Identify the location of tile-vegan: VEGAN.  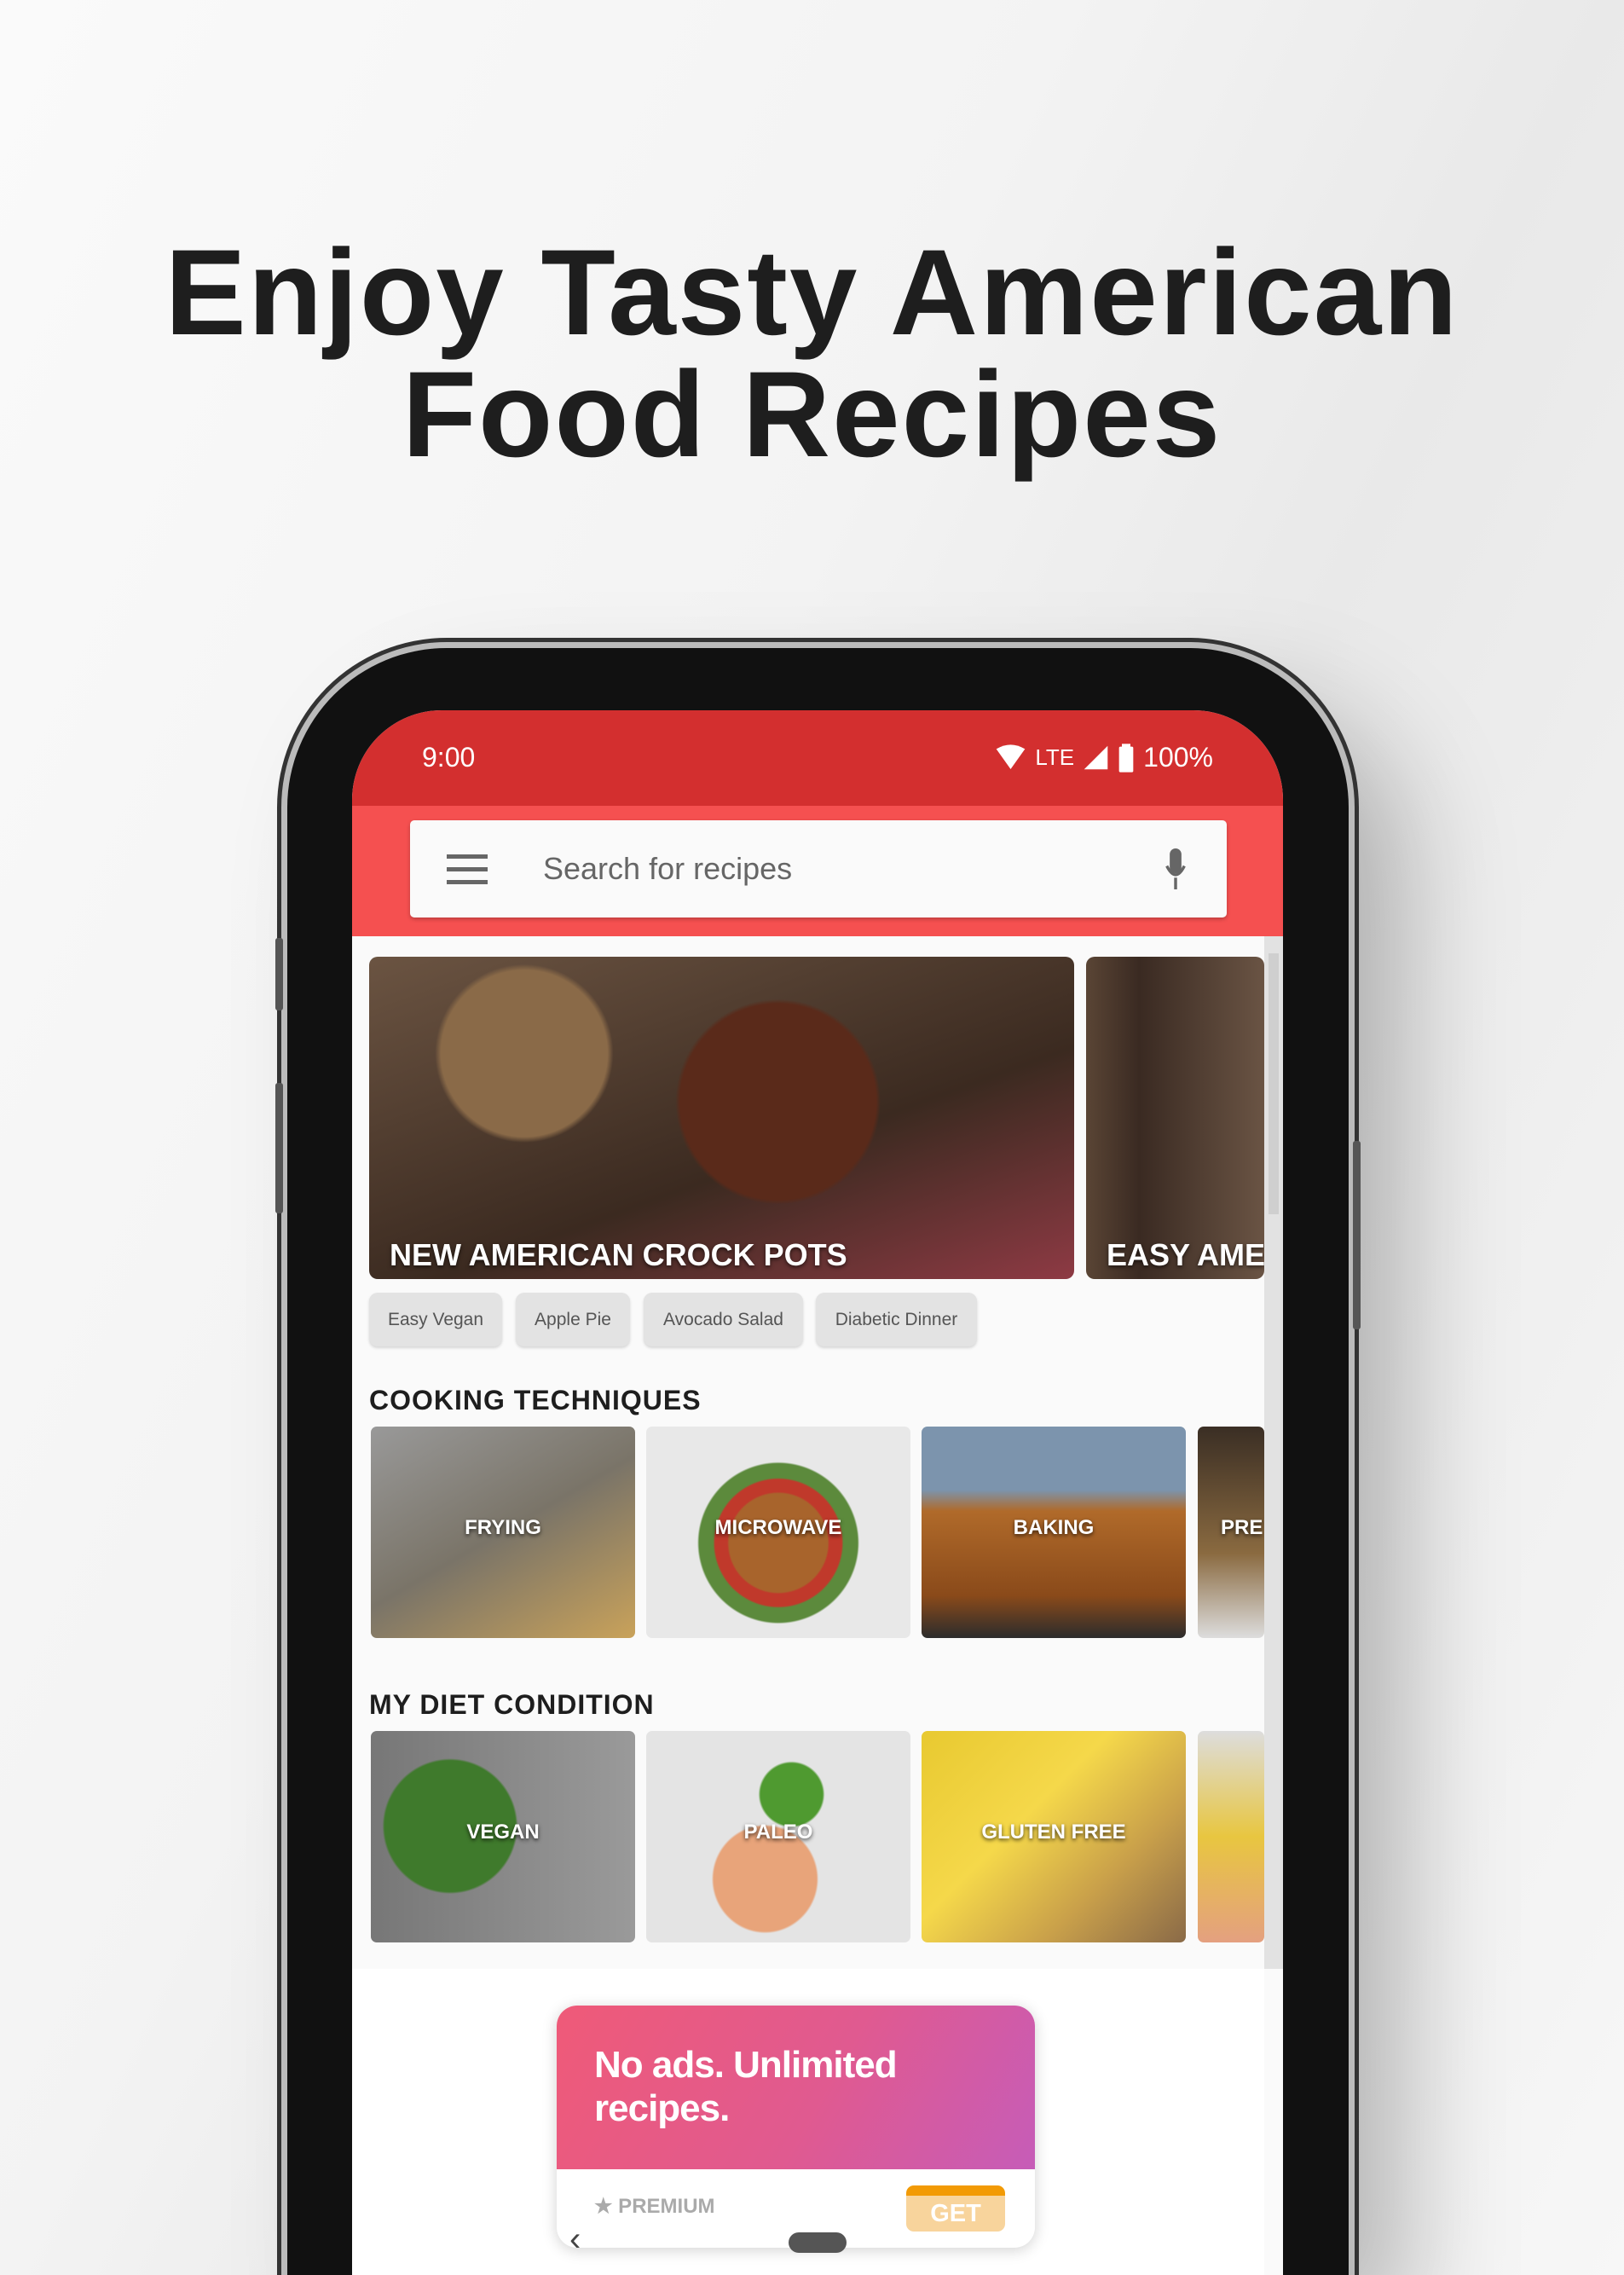
(503, 1836).